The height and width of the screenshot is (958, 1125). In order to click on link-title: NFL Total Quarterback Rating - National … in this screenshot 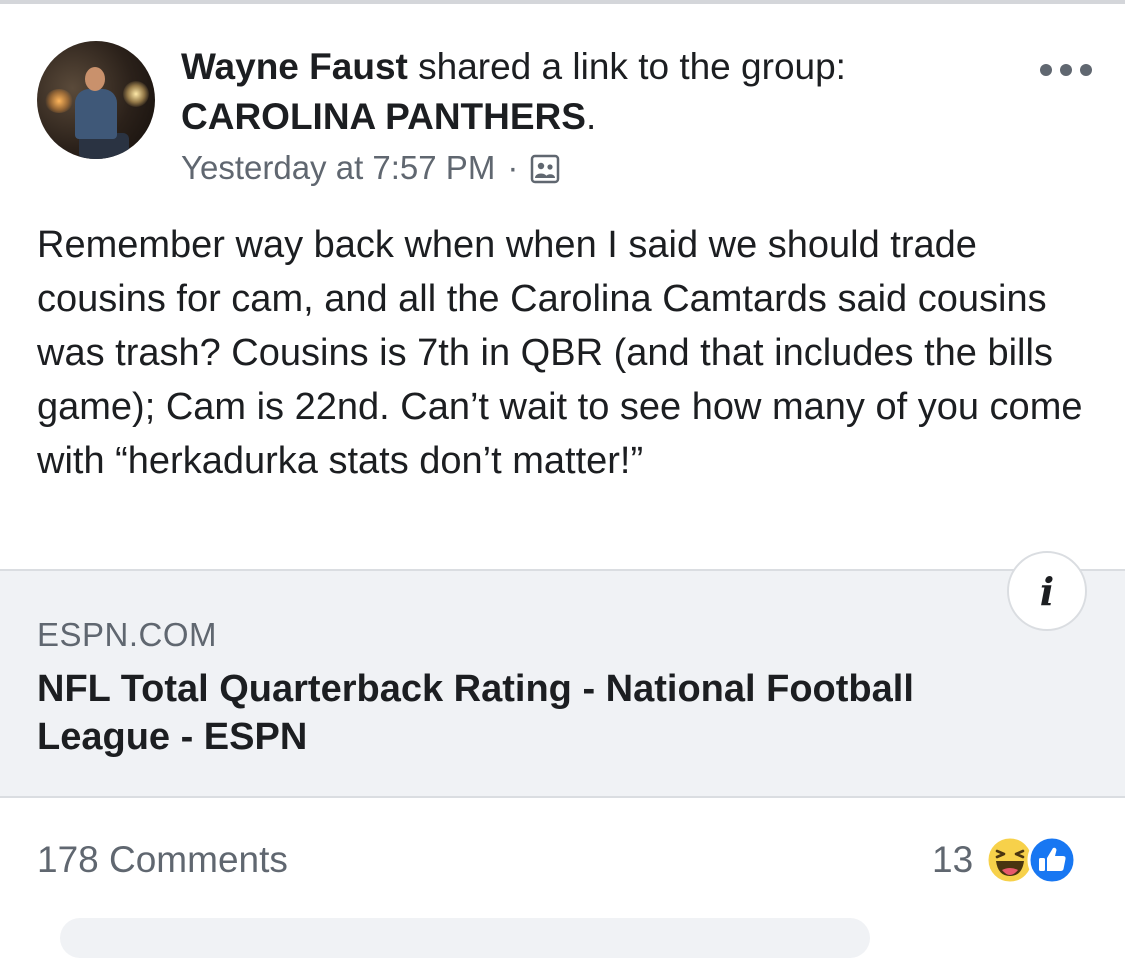, I will do `click(542, 713)`.